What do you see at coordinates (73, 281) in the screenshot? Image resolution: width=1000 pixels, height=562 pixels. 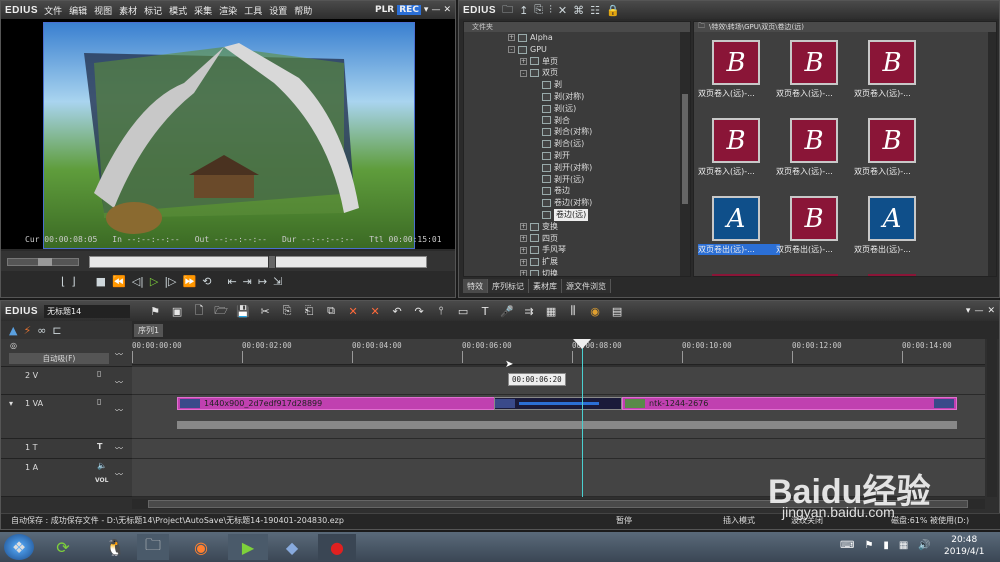 I see `set-out-icon: ⌋` at bounding box center [73, 281].